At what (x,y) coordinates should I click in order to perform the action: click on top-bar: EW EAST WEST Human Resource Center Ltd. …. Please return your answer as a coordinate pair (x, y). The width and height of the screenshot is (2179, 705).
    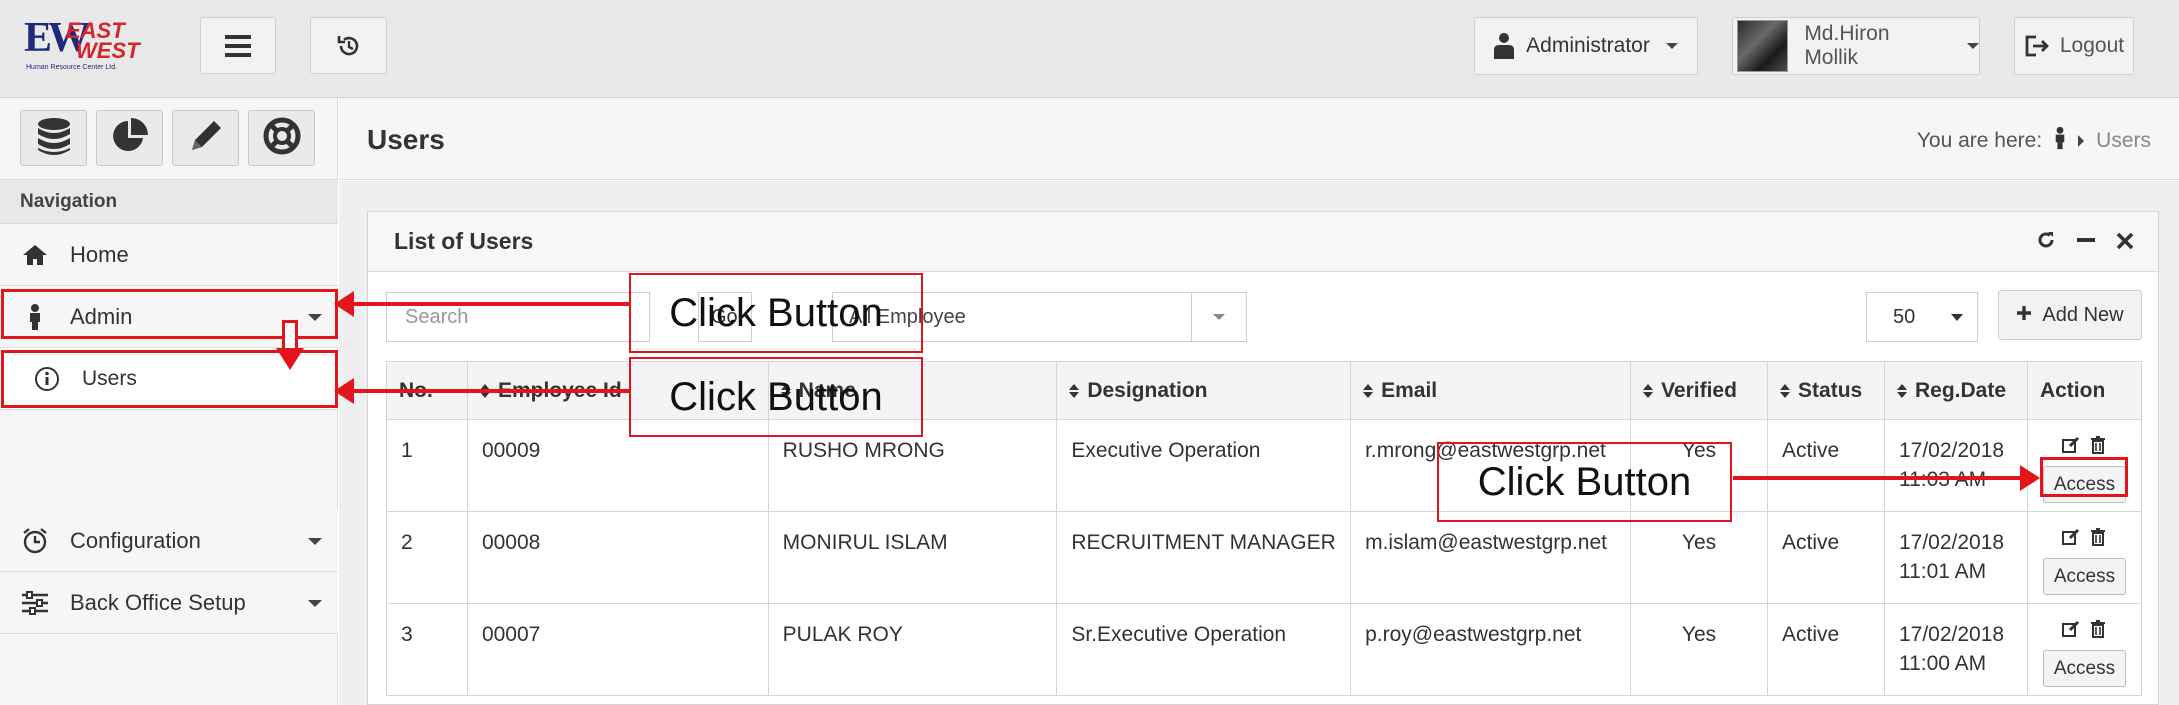
    Looking at the image, I should click on (1089, 49).